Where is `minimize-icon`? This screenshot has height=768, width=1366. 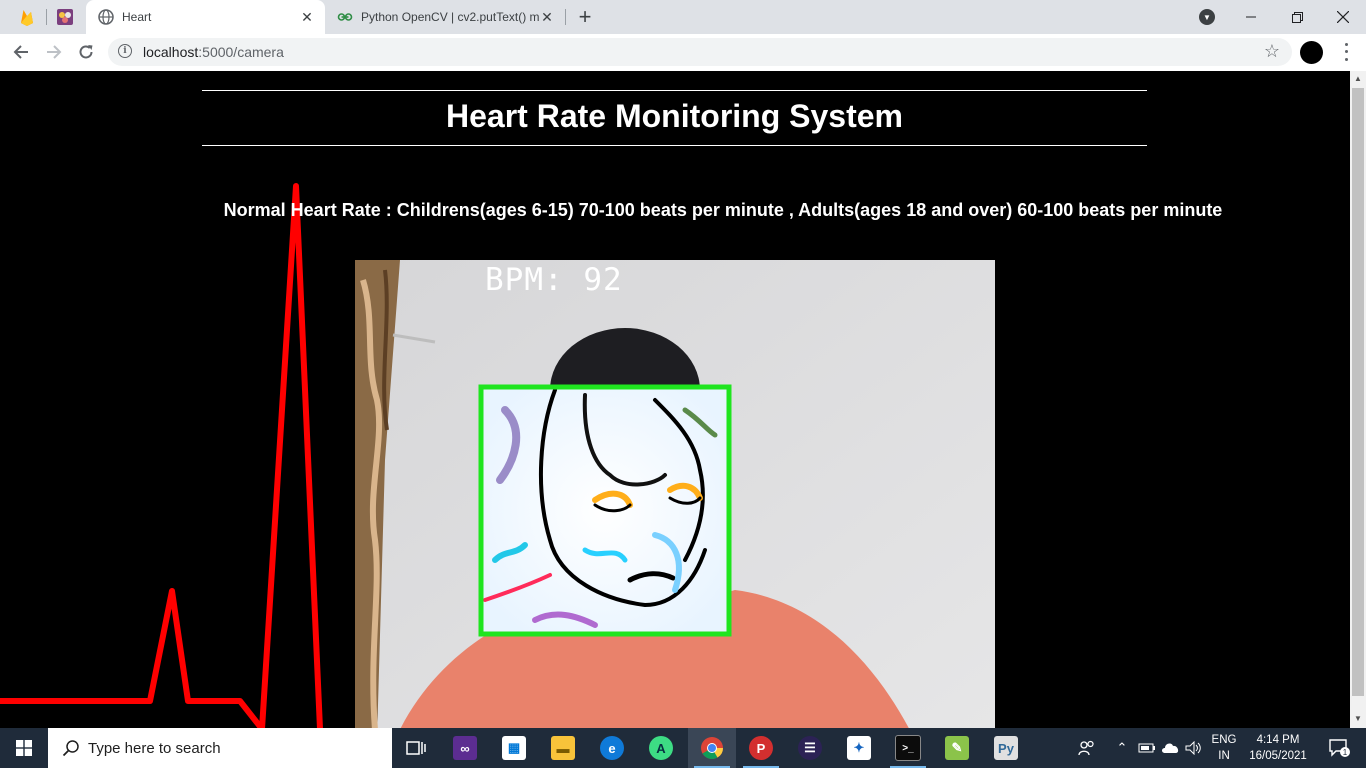 minimize-icon is located at coordinates (1251, 17).